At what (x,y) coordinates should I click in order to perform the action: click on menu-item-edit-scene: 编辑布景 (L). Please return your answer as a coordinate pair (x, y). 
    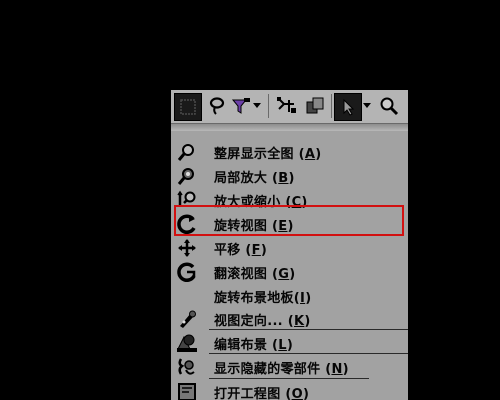
    Looking at the image, I should click on (289, 343).